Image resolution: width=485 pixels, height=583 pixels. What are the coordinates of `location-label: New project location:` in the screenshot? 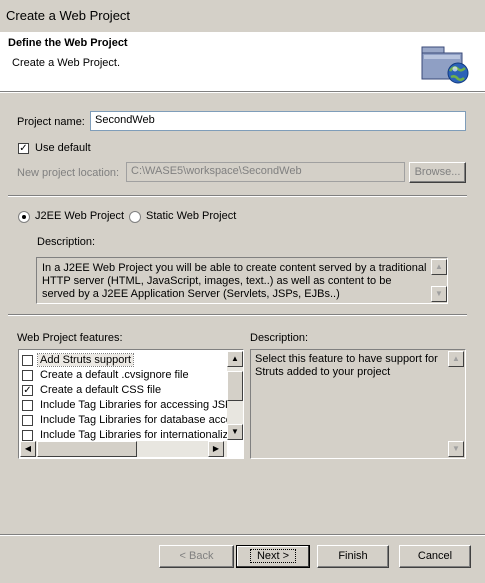 It's located at (68, 173).